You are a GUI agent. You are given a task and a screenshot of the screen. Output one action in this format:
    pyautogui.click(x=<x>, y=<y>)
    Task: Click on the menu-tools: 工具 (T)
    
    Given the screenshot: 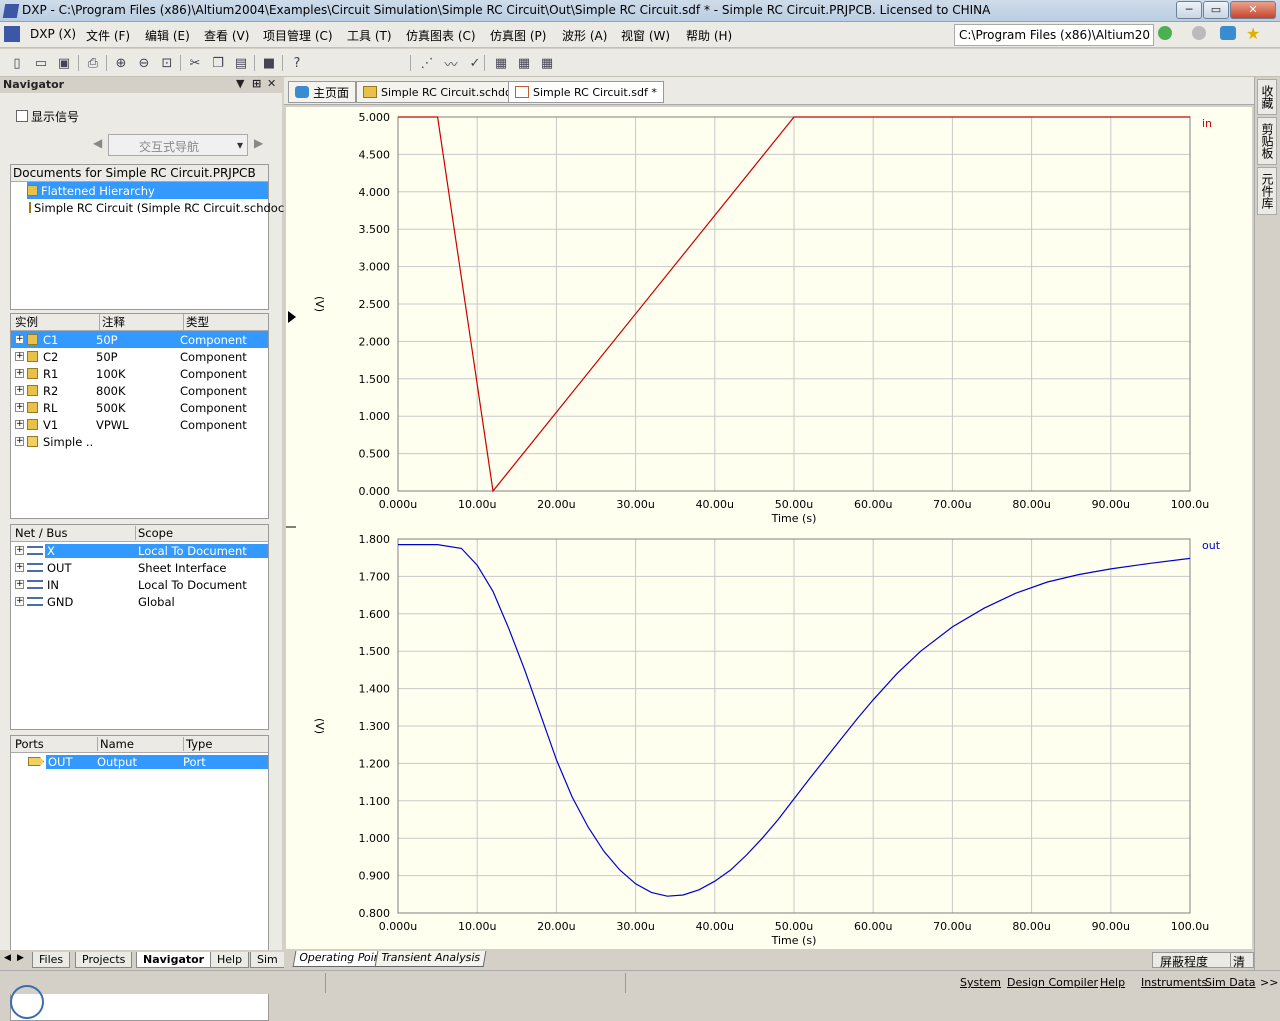 What is the action you would take?
    pyautogui.click(x=369, y=35)
    